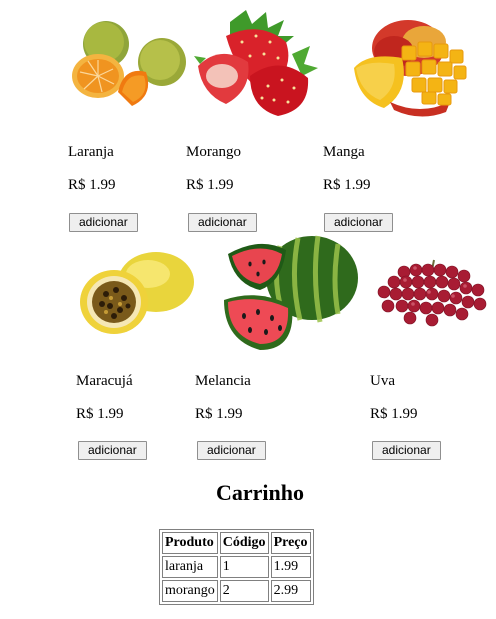  I want to click on passion-fruit-image, so click(137, 293).